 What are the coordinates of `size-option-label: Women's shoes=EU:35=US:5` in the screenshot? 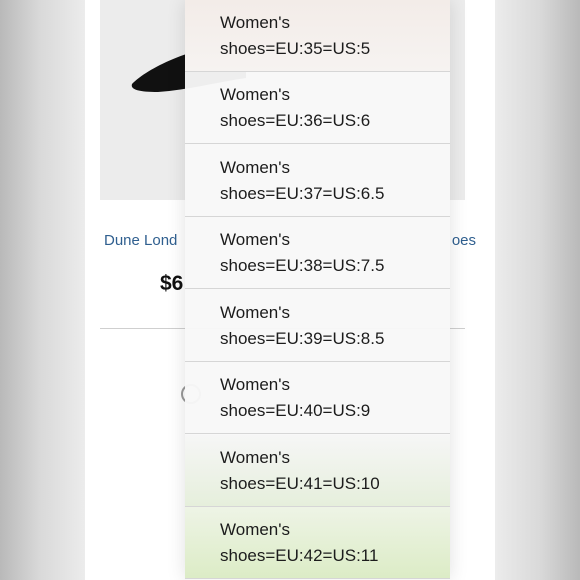 It's located at (295, 35).